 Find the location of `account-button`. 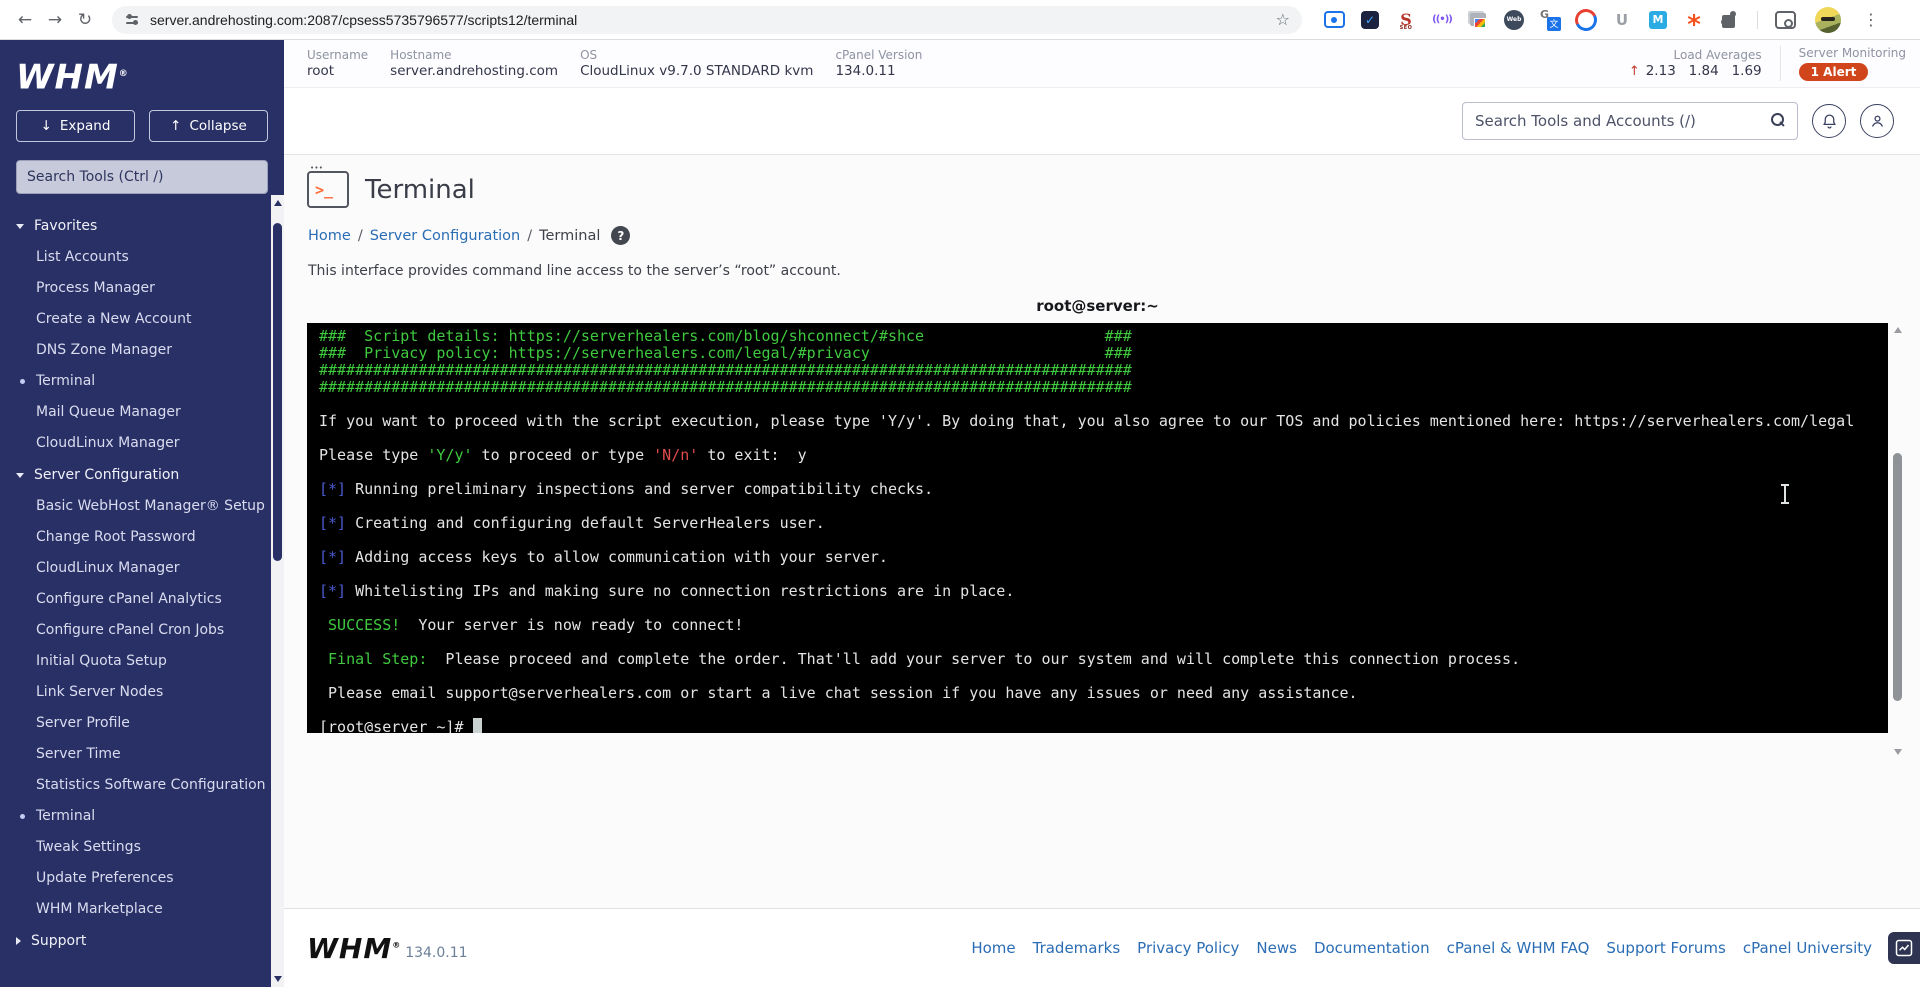

account-button is located at coordinates (1877, 121).